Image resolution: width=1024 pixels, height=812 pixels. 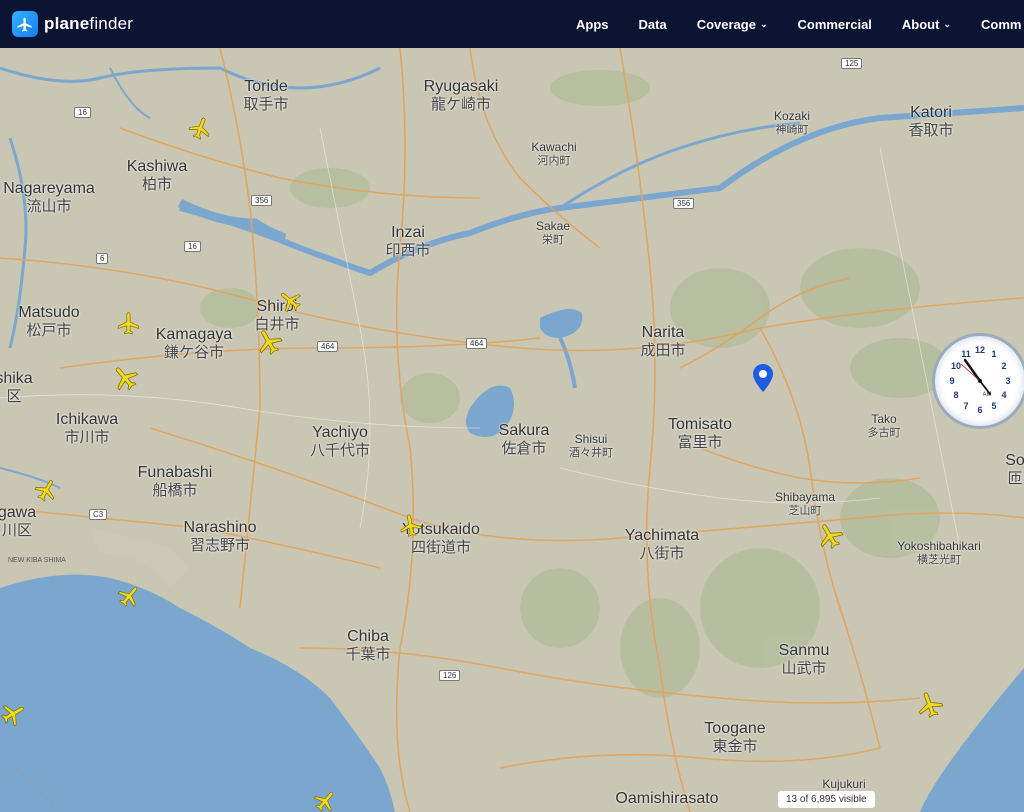 I want to click on city-shibayama: Shibayama 芝山町, so click(x=805, y=503).